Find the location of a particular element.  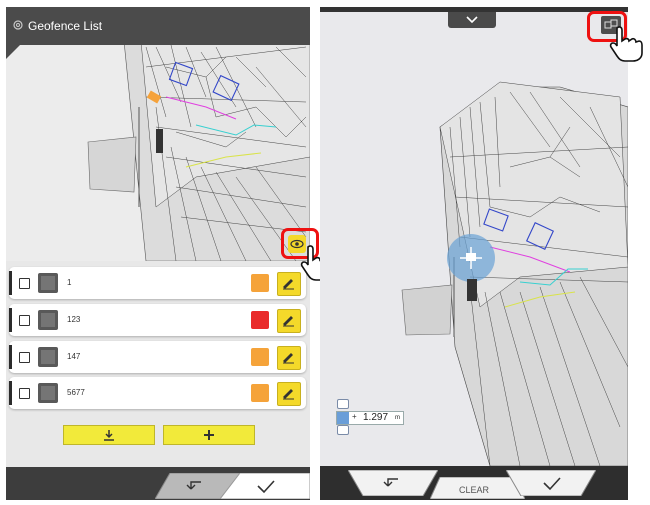

import-button is located at coordinates (109, 435).